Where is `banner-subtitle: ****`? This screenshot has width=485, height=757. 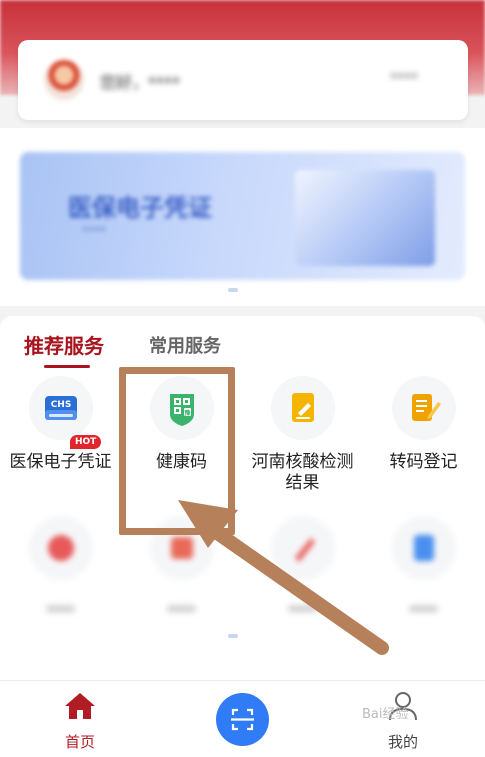 banner-subtitle: **** is located at coordinates (94, 231).